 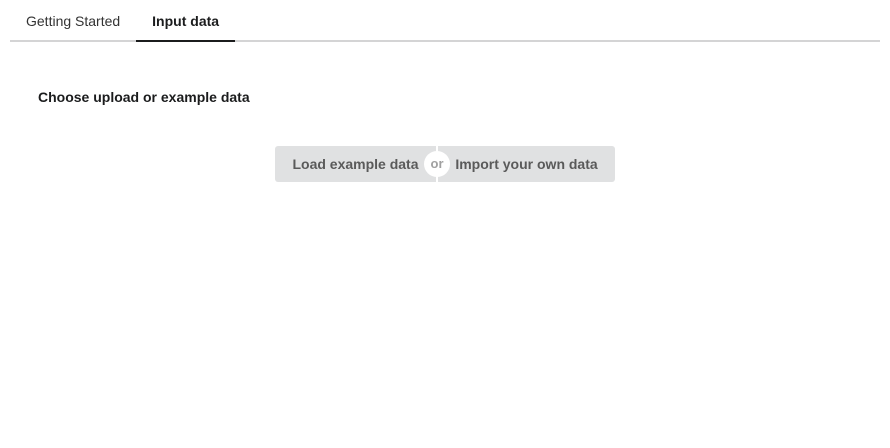 I want to click on or-divider: or, so click(x=437, y=164).